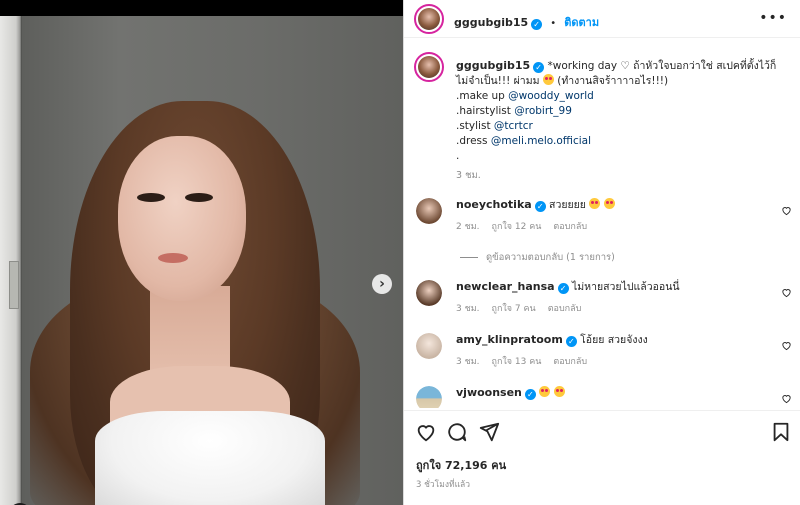 The image size is (800, 505). Describe the element at coordinates (517, 227) in the screenshot. I see `comment-likes: ถูกใจ 12 คน` at that location.